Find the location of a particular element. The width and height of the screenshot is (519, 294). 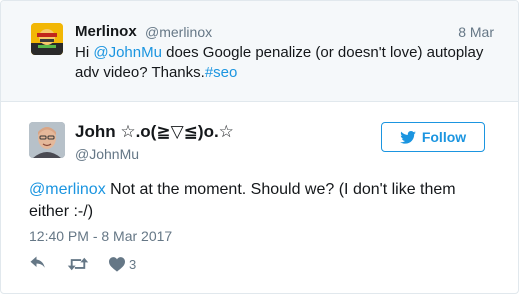

tweet-actions: 3 is located at coordinates (92, 264).